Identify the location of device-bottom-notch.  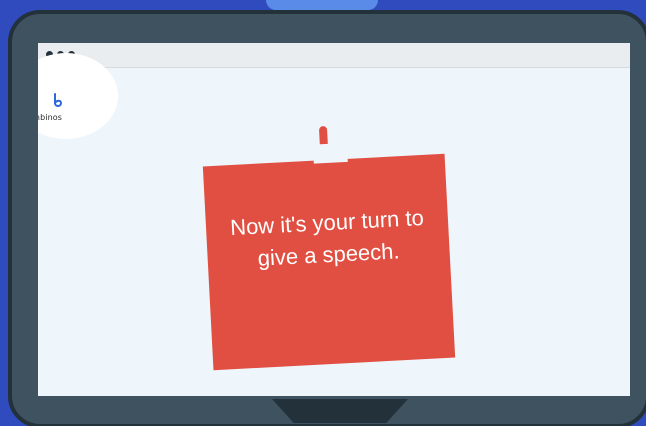
(340, 411).